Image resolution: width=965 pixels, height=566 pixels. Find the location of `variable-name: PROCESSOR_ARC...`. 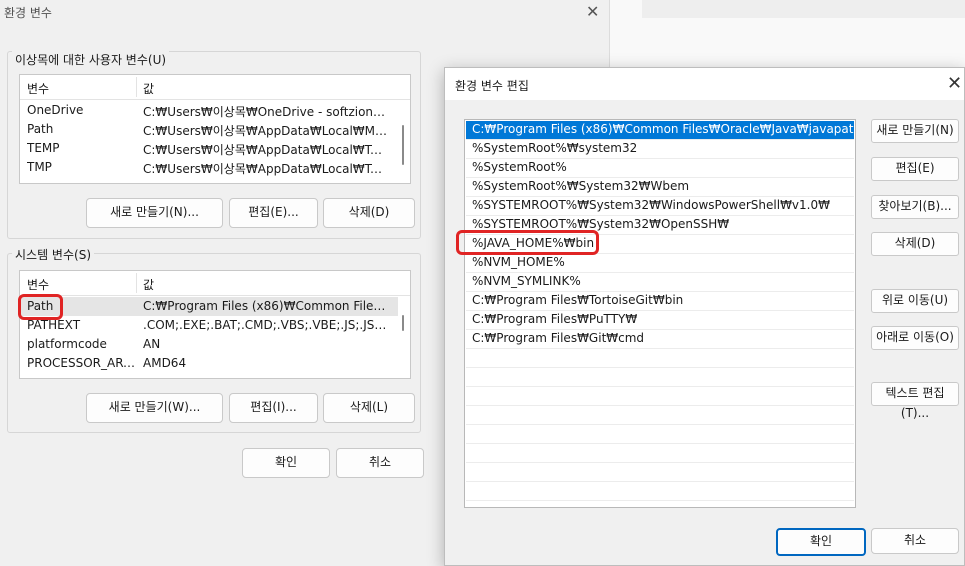

variable-name: PROCESSOR_ARC... is located at coordinates (81, 363).